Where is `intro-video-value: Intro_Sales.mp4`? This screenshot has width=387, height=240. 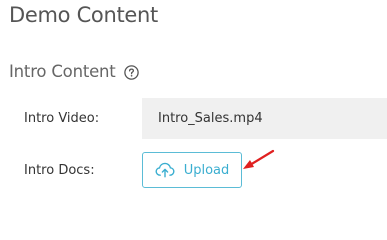
intro-video-value: Intro_Sales.mp4 is located at coordinates (264, 118).